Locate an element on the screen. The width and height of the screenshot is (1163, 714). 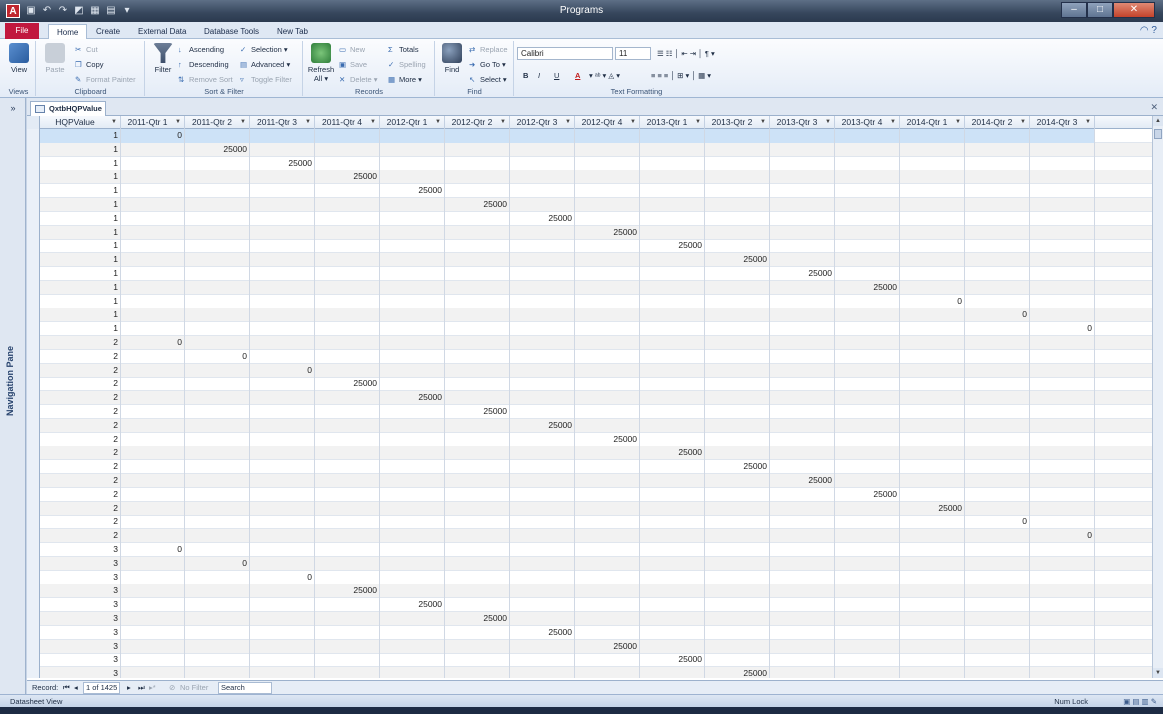
bold-button: B is located at coordinates (525, 75).